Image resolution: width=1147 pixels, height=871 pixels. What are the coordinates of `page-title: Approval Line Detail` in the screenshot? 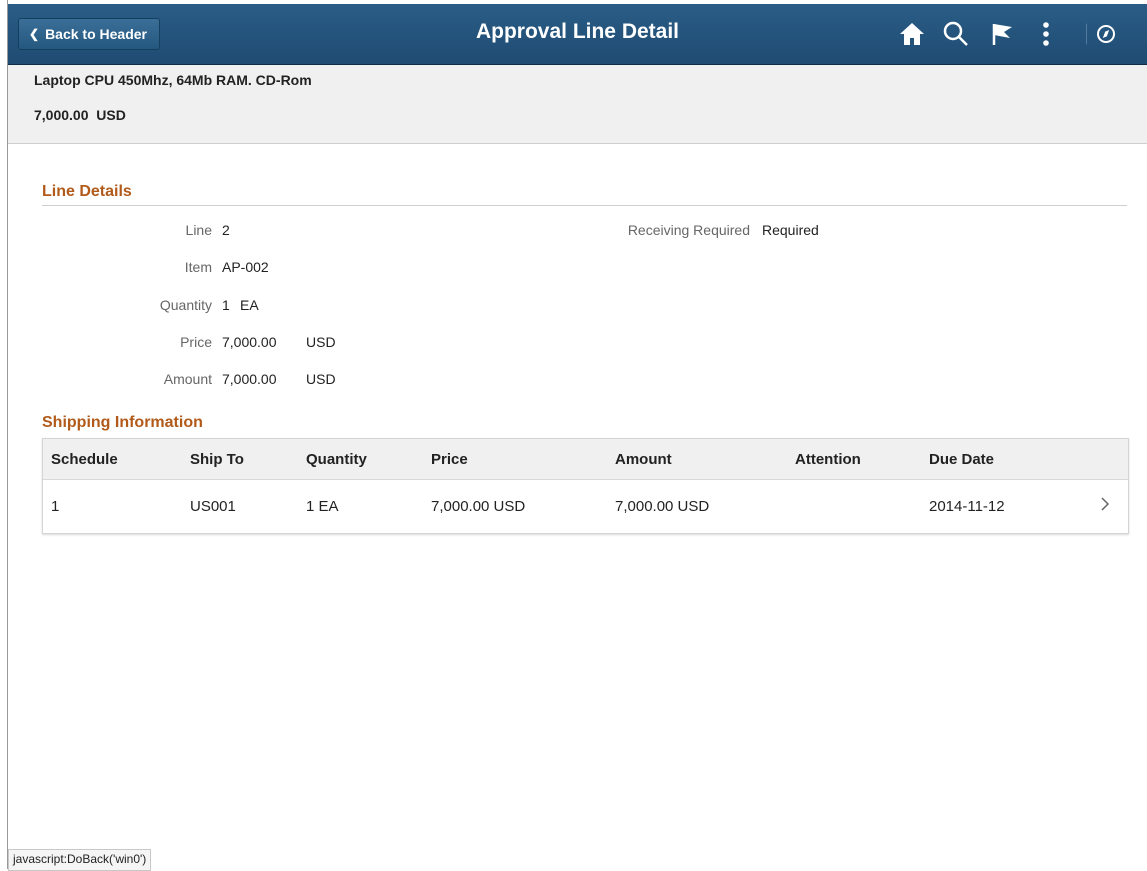 It's located at (577, 31).